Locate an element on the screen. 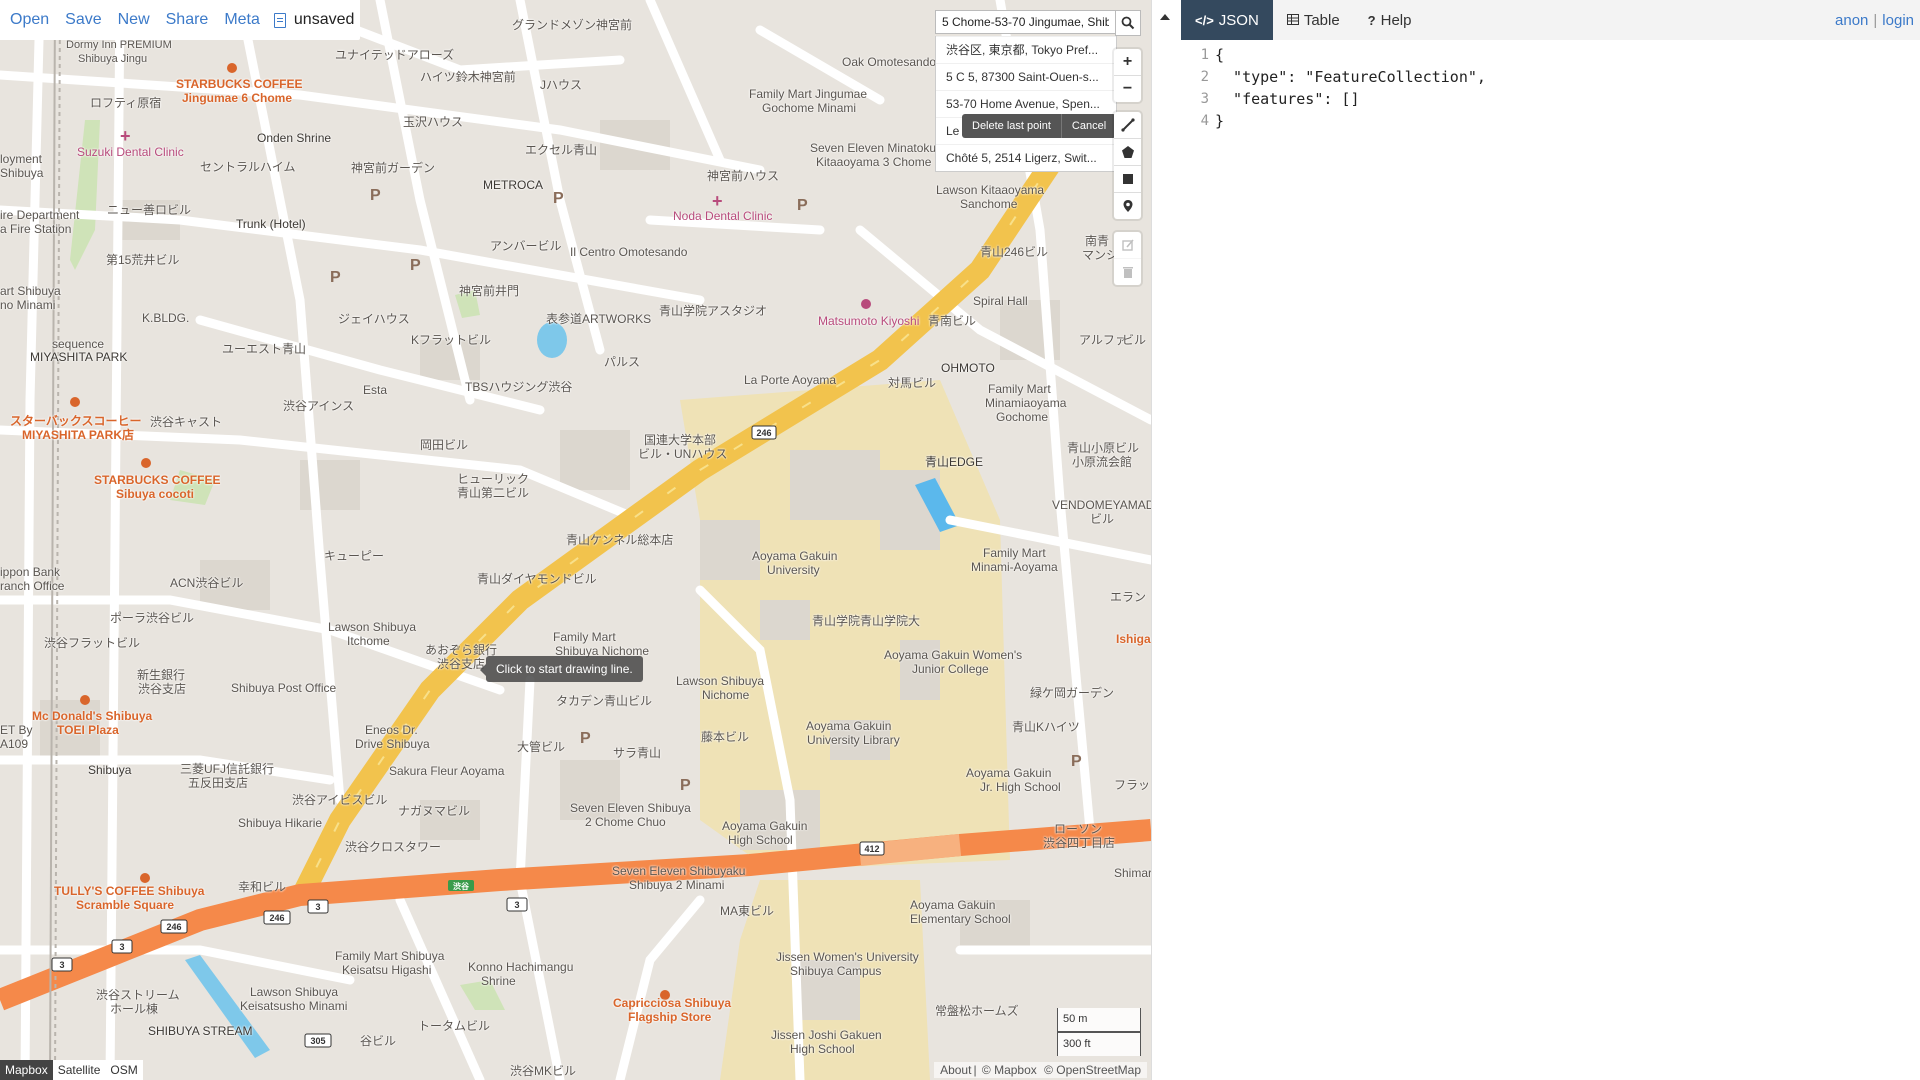 The image size is (1920, 1080). about-link: About is located at coordinates (955, 1070).